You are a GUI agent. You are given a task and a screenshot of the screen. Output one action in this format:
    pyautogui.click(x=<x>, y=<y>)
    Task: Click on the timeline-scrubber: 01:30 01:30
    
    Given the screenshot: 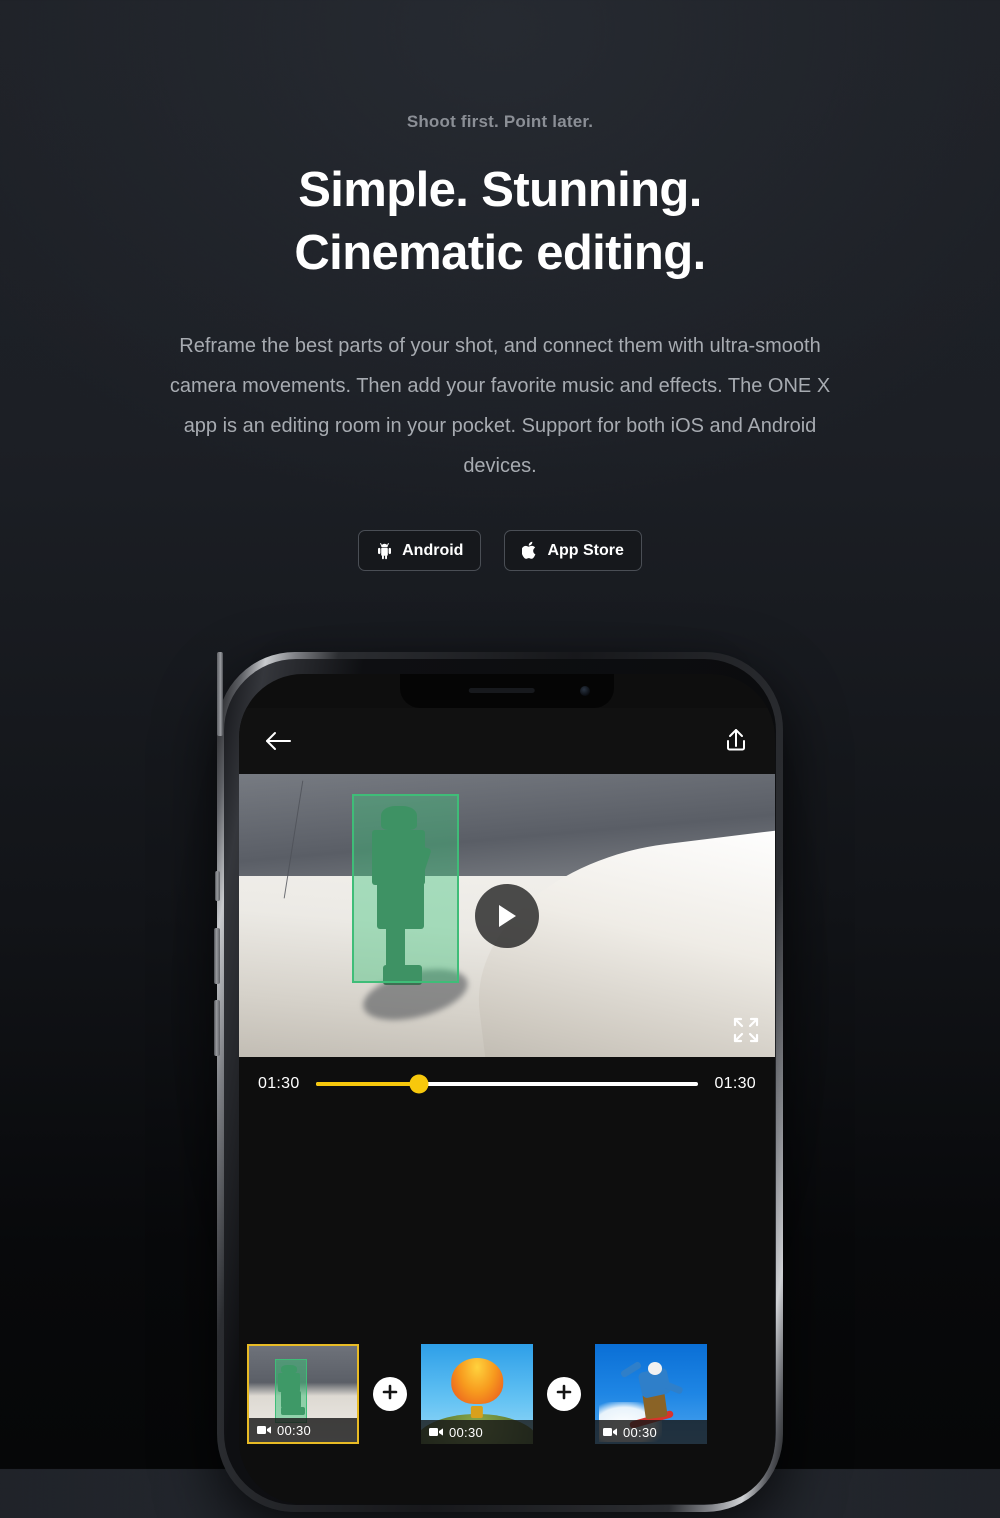 What is the action you would take?
    pyautogui.click(x=507, y=1084)
    